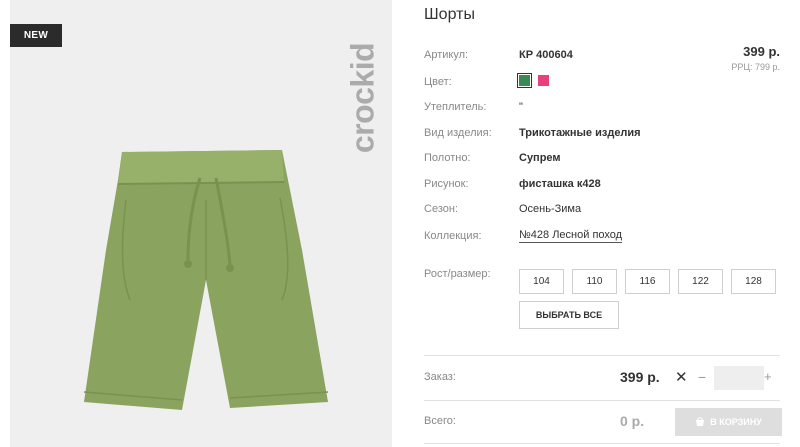 Image resolution: width=800 pixels, height=447 pixels. I want to click on collection-row: Коллекция: №428 Лесной поход, so click(523, 236).